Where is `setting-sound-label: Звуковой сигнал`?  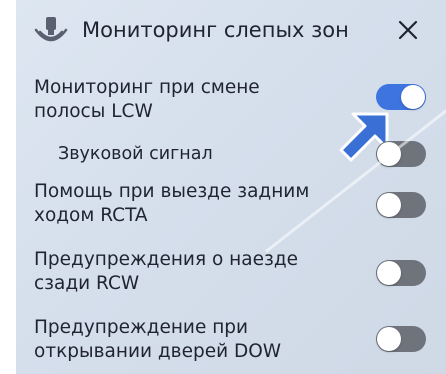
setting-sound-label: Звуковой сигнал is located at coordinates (135, 154).